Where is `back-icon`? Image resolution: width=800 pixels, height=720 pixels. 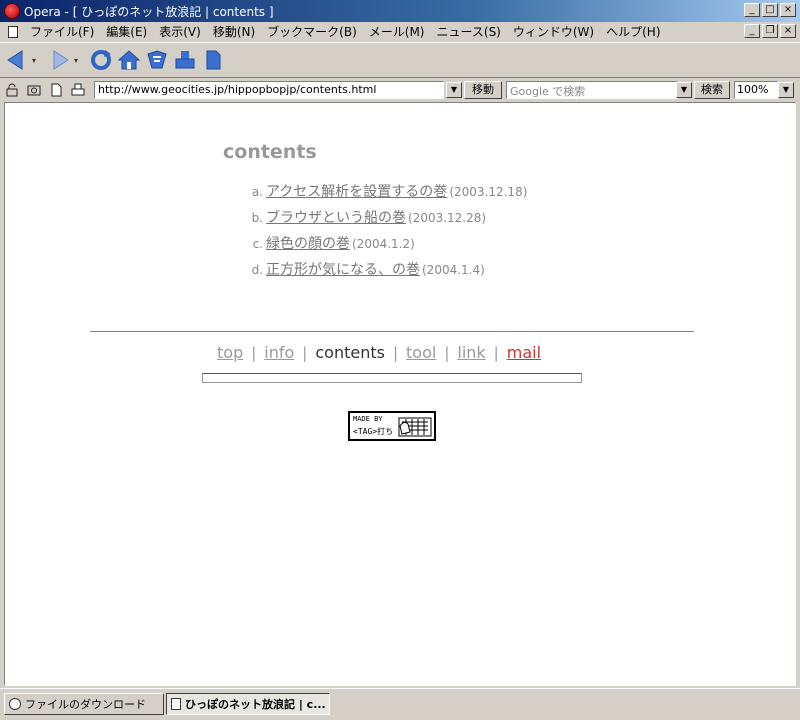 back-icon is located at coordinates (15, 60).